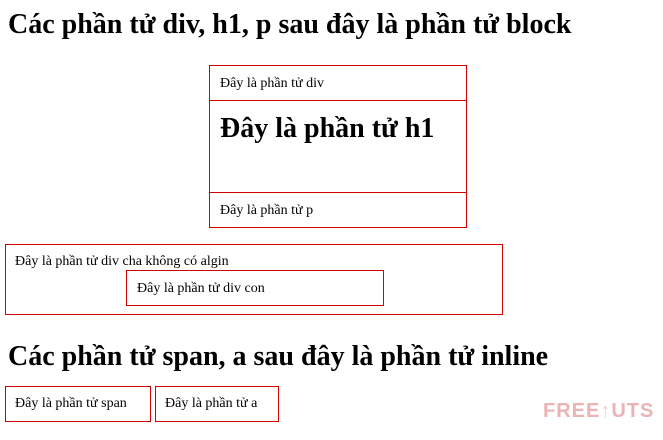 Image resolution: width=663 pixels, height=440 pixels. Describe the element at coordinates (122, 261) in the screenshot. I see `parent-div-label: Đây là phần tử div cha không có algin` at that location.